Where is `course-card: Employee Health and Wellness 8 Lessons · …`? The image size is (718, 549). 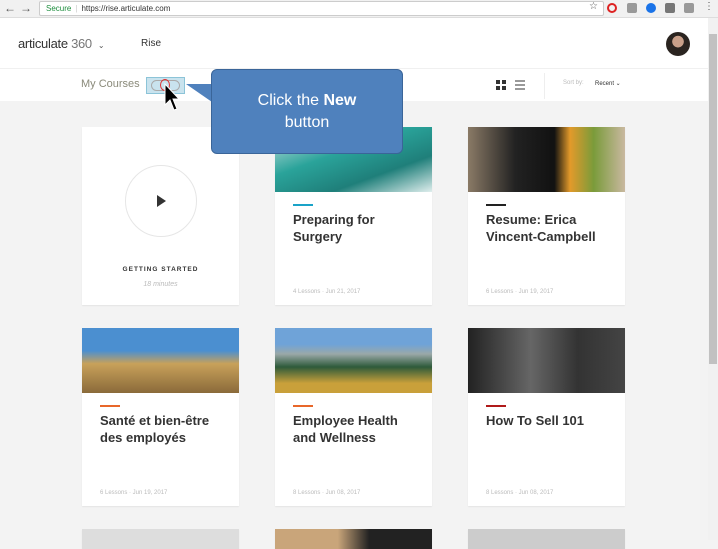 course-card: Employee Health and Wellness 8 Lessons · … is located at coordinates (353, 417).